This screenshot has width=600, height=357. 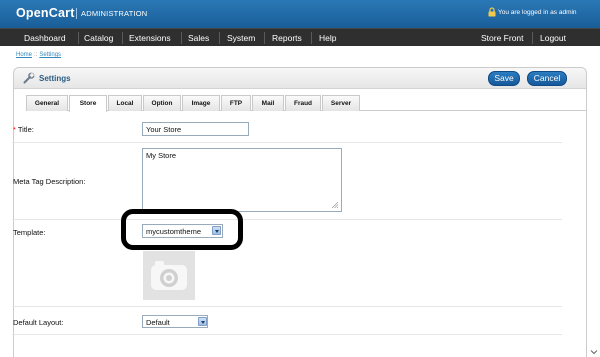 What do you see at coordinates (327, 38) in the screenshot?
I see `menu-help: Help` at bounding box center [327, 38].